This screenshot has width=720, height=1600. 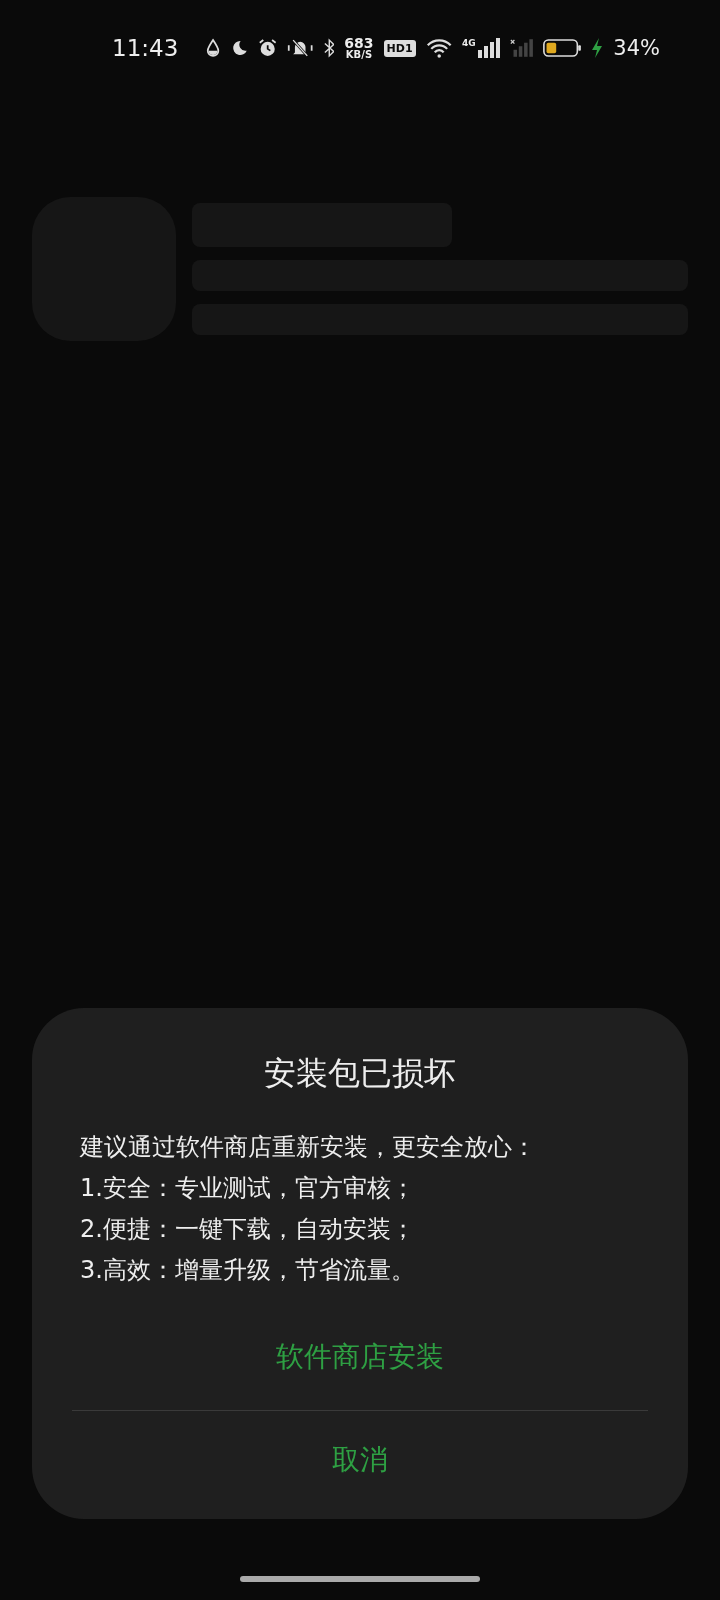 I want to click on hd-badge: HD1, so click(x=399, y=48).